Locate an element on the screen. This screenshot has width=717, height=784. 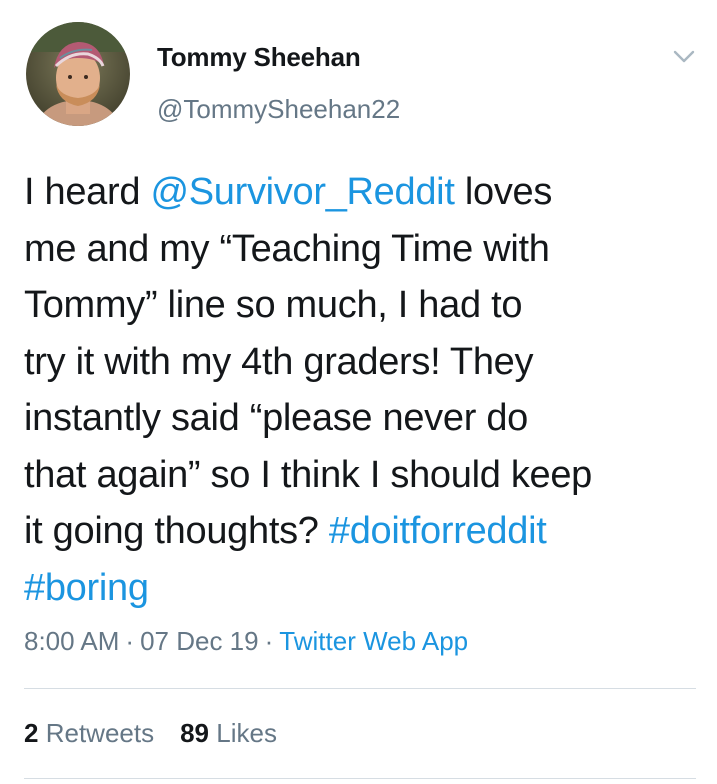
tweet-text-line: me and my “Teaching Time with is located at coordinates (367, 249).